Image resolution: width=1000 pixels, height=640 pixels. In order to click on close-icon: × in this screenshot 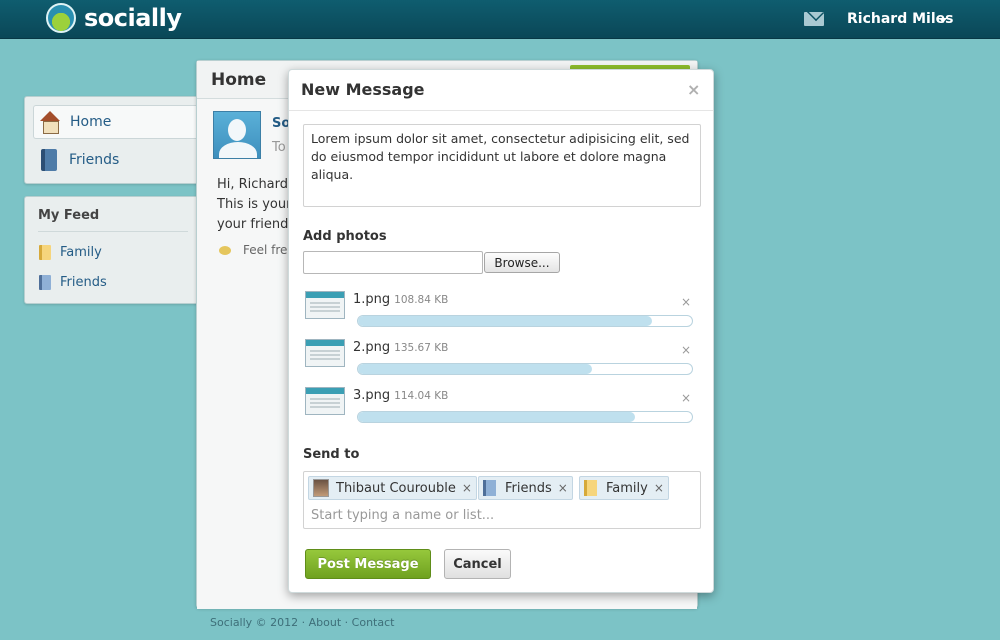, I will do `click(693, 89)`.